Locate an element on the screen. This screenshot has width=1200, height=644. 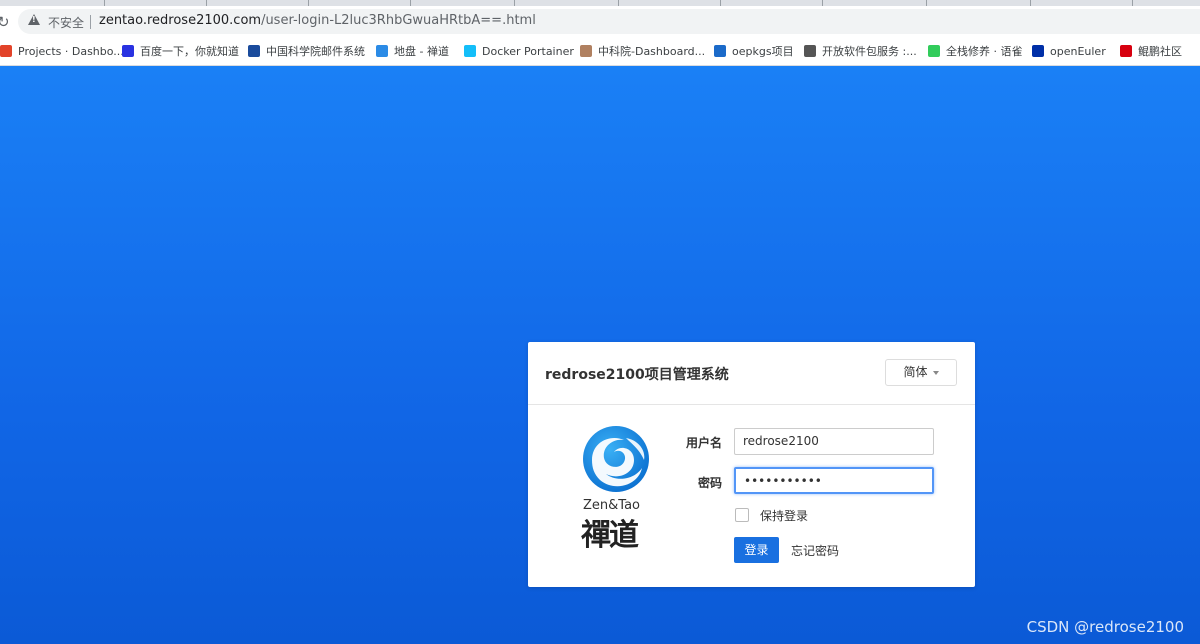
panel-header: redrose2100项目管理系统 简体 is located at coordinates (751, 373).